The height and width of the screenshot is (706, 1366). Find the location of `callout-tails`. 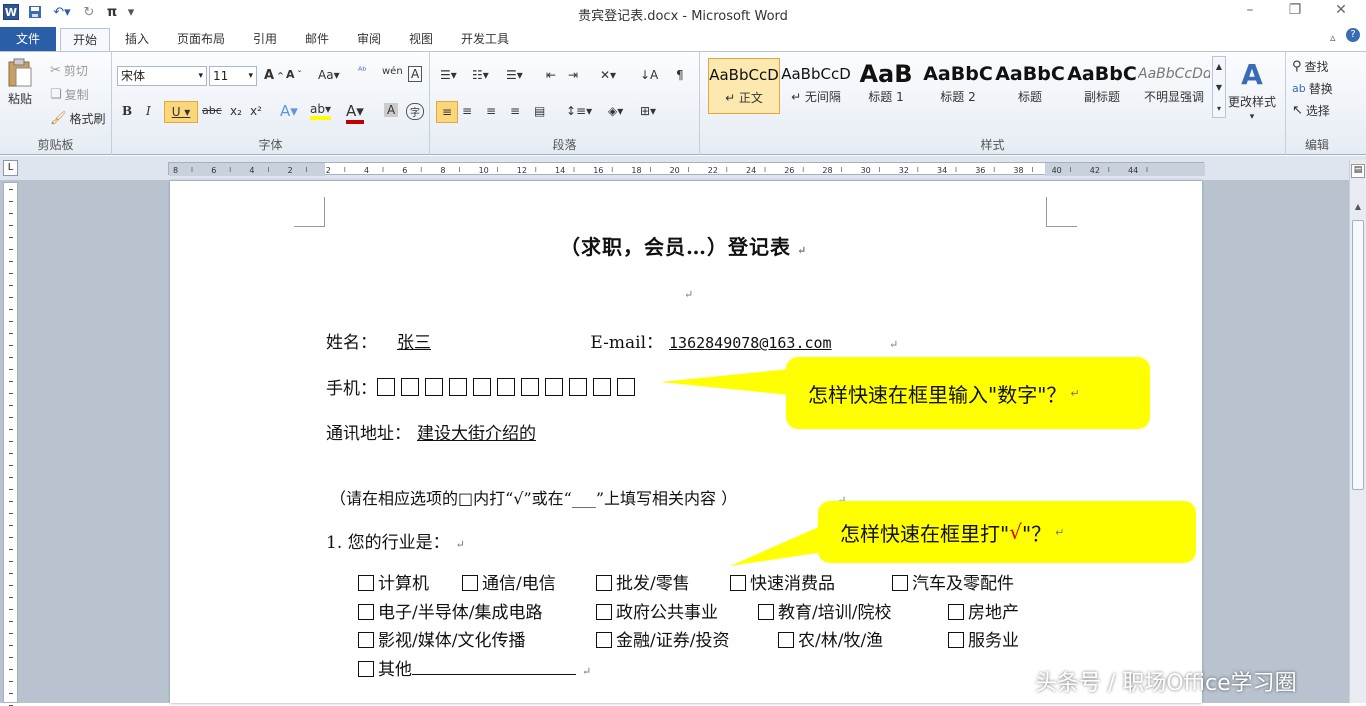

callout-tails is located at coordinates (755, 467).